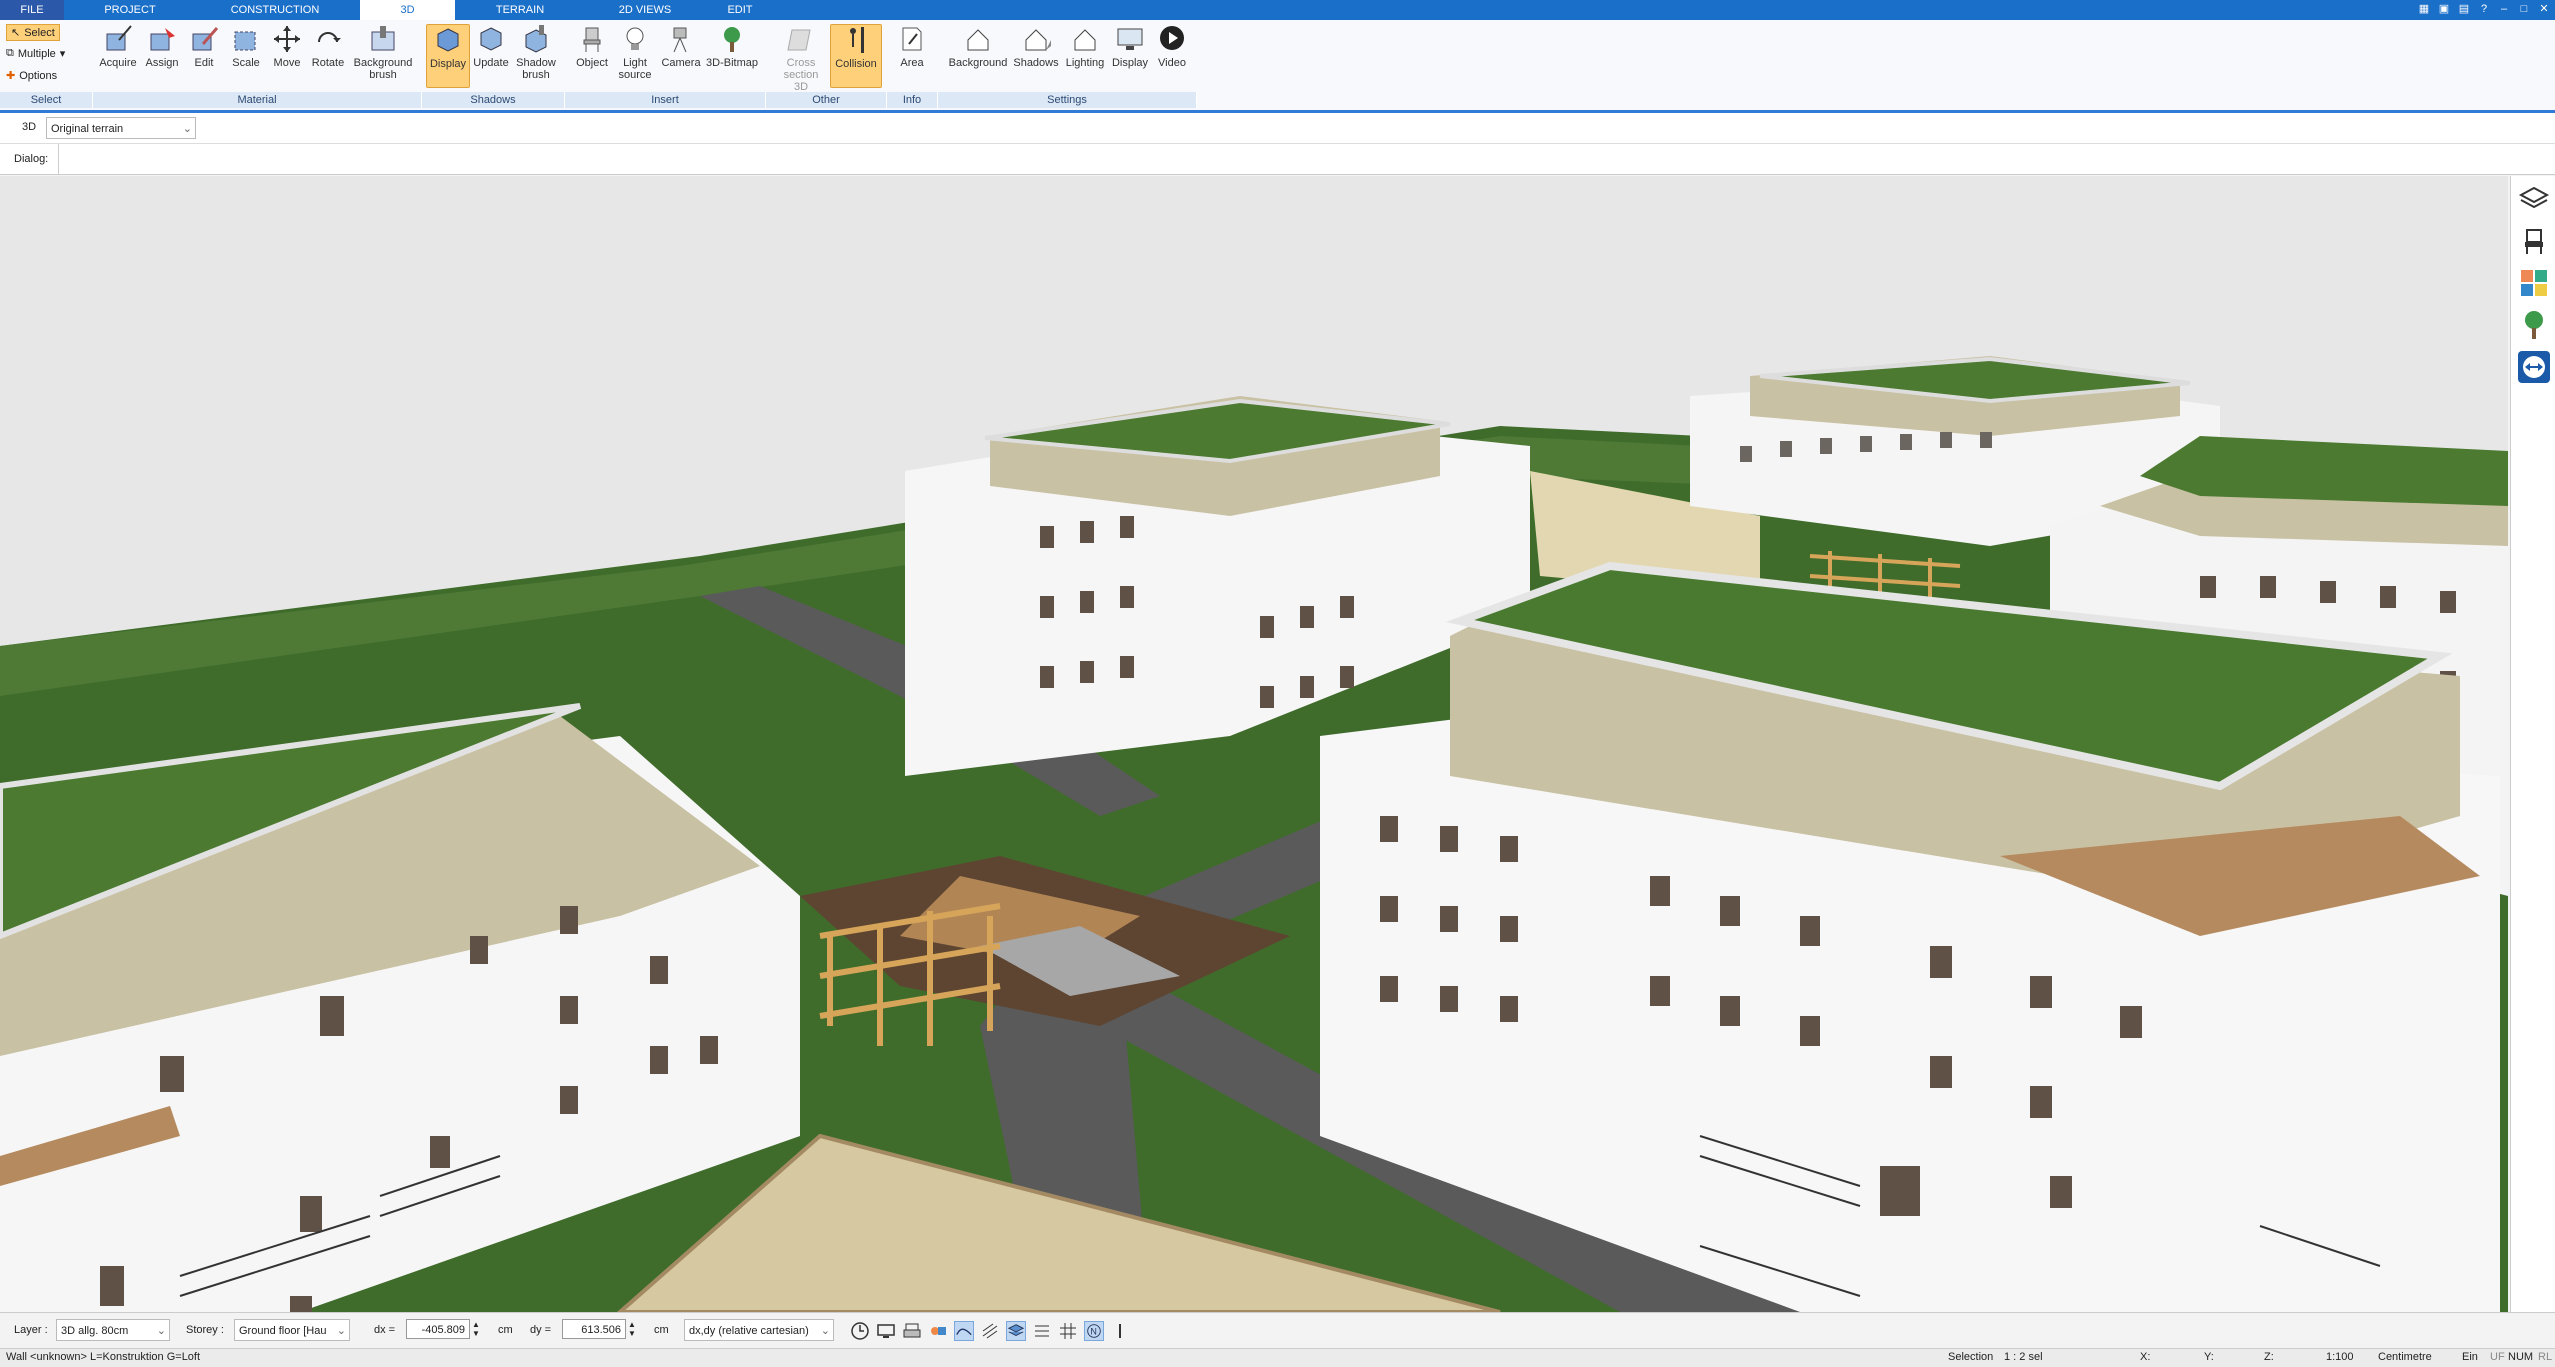  I want to click on video-button: Video, so click(1172, 46).